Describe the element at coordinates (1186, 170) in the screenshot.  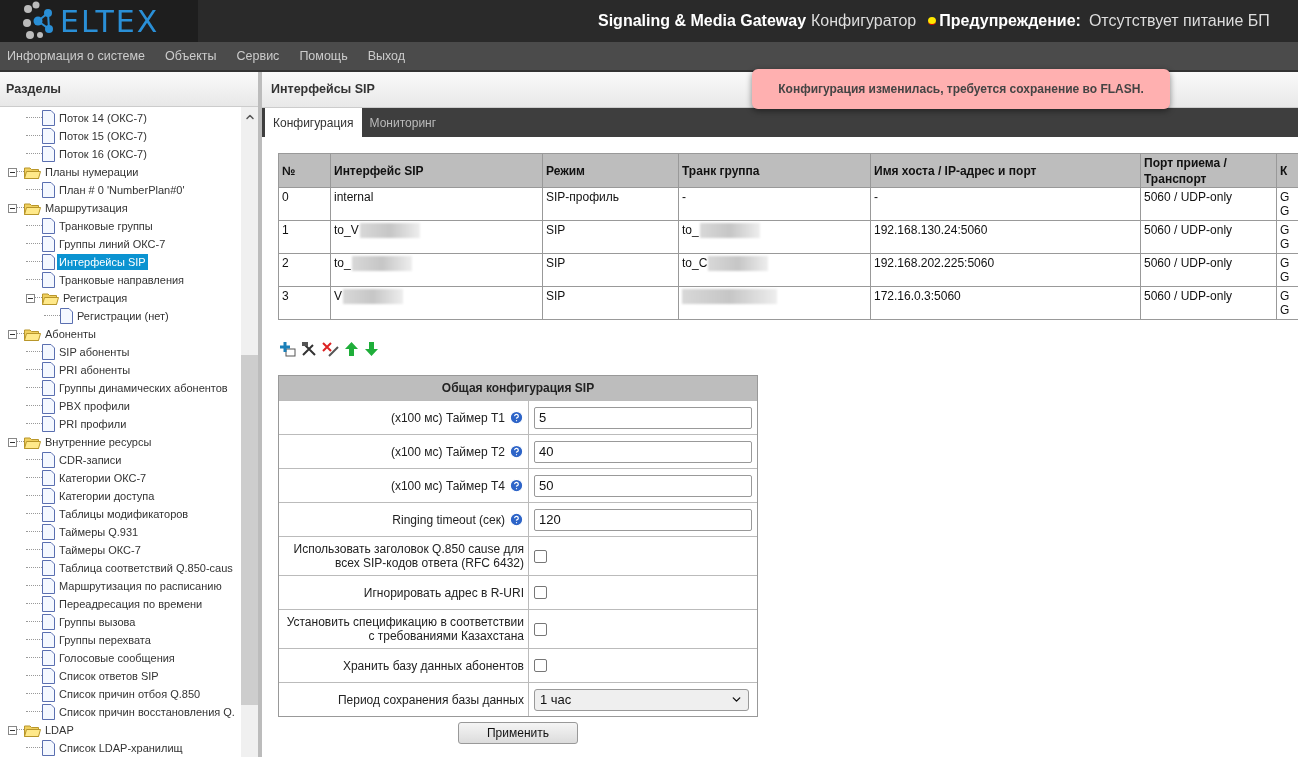
I see `column-header: Порт приема / Транспорт` at that location.